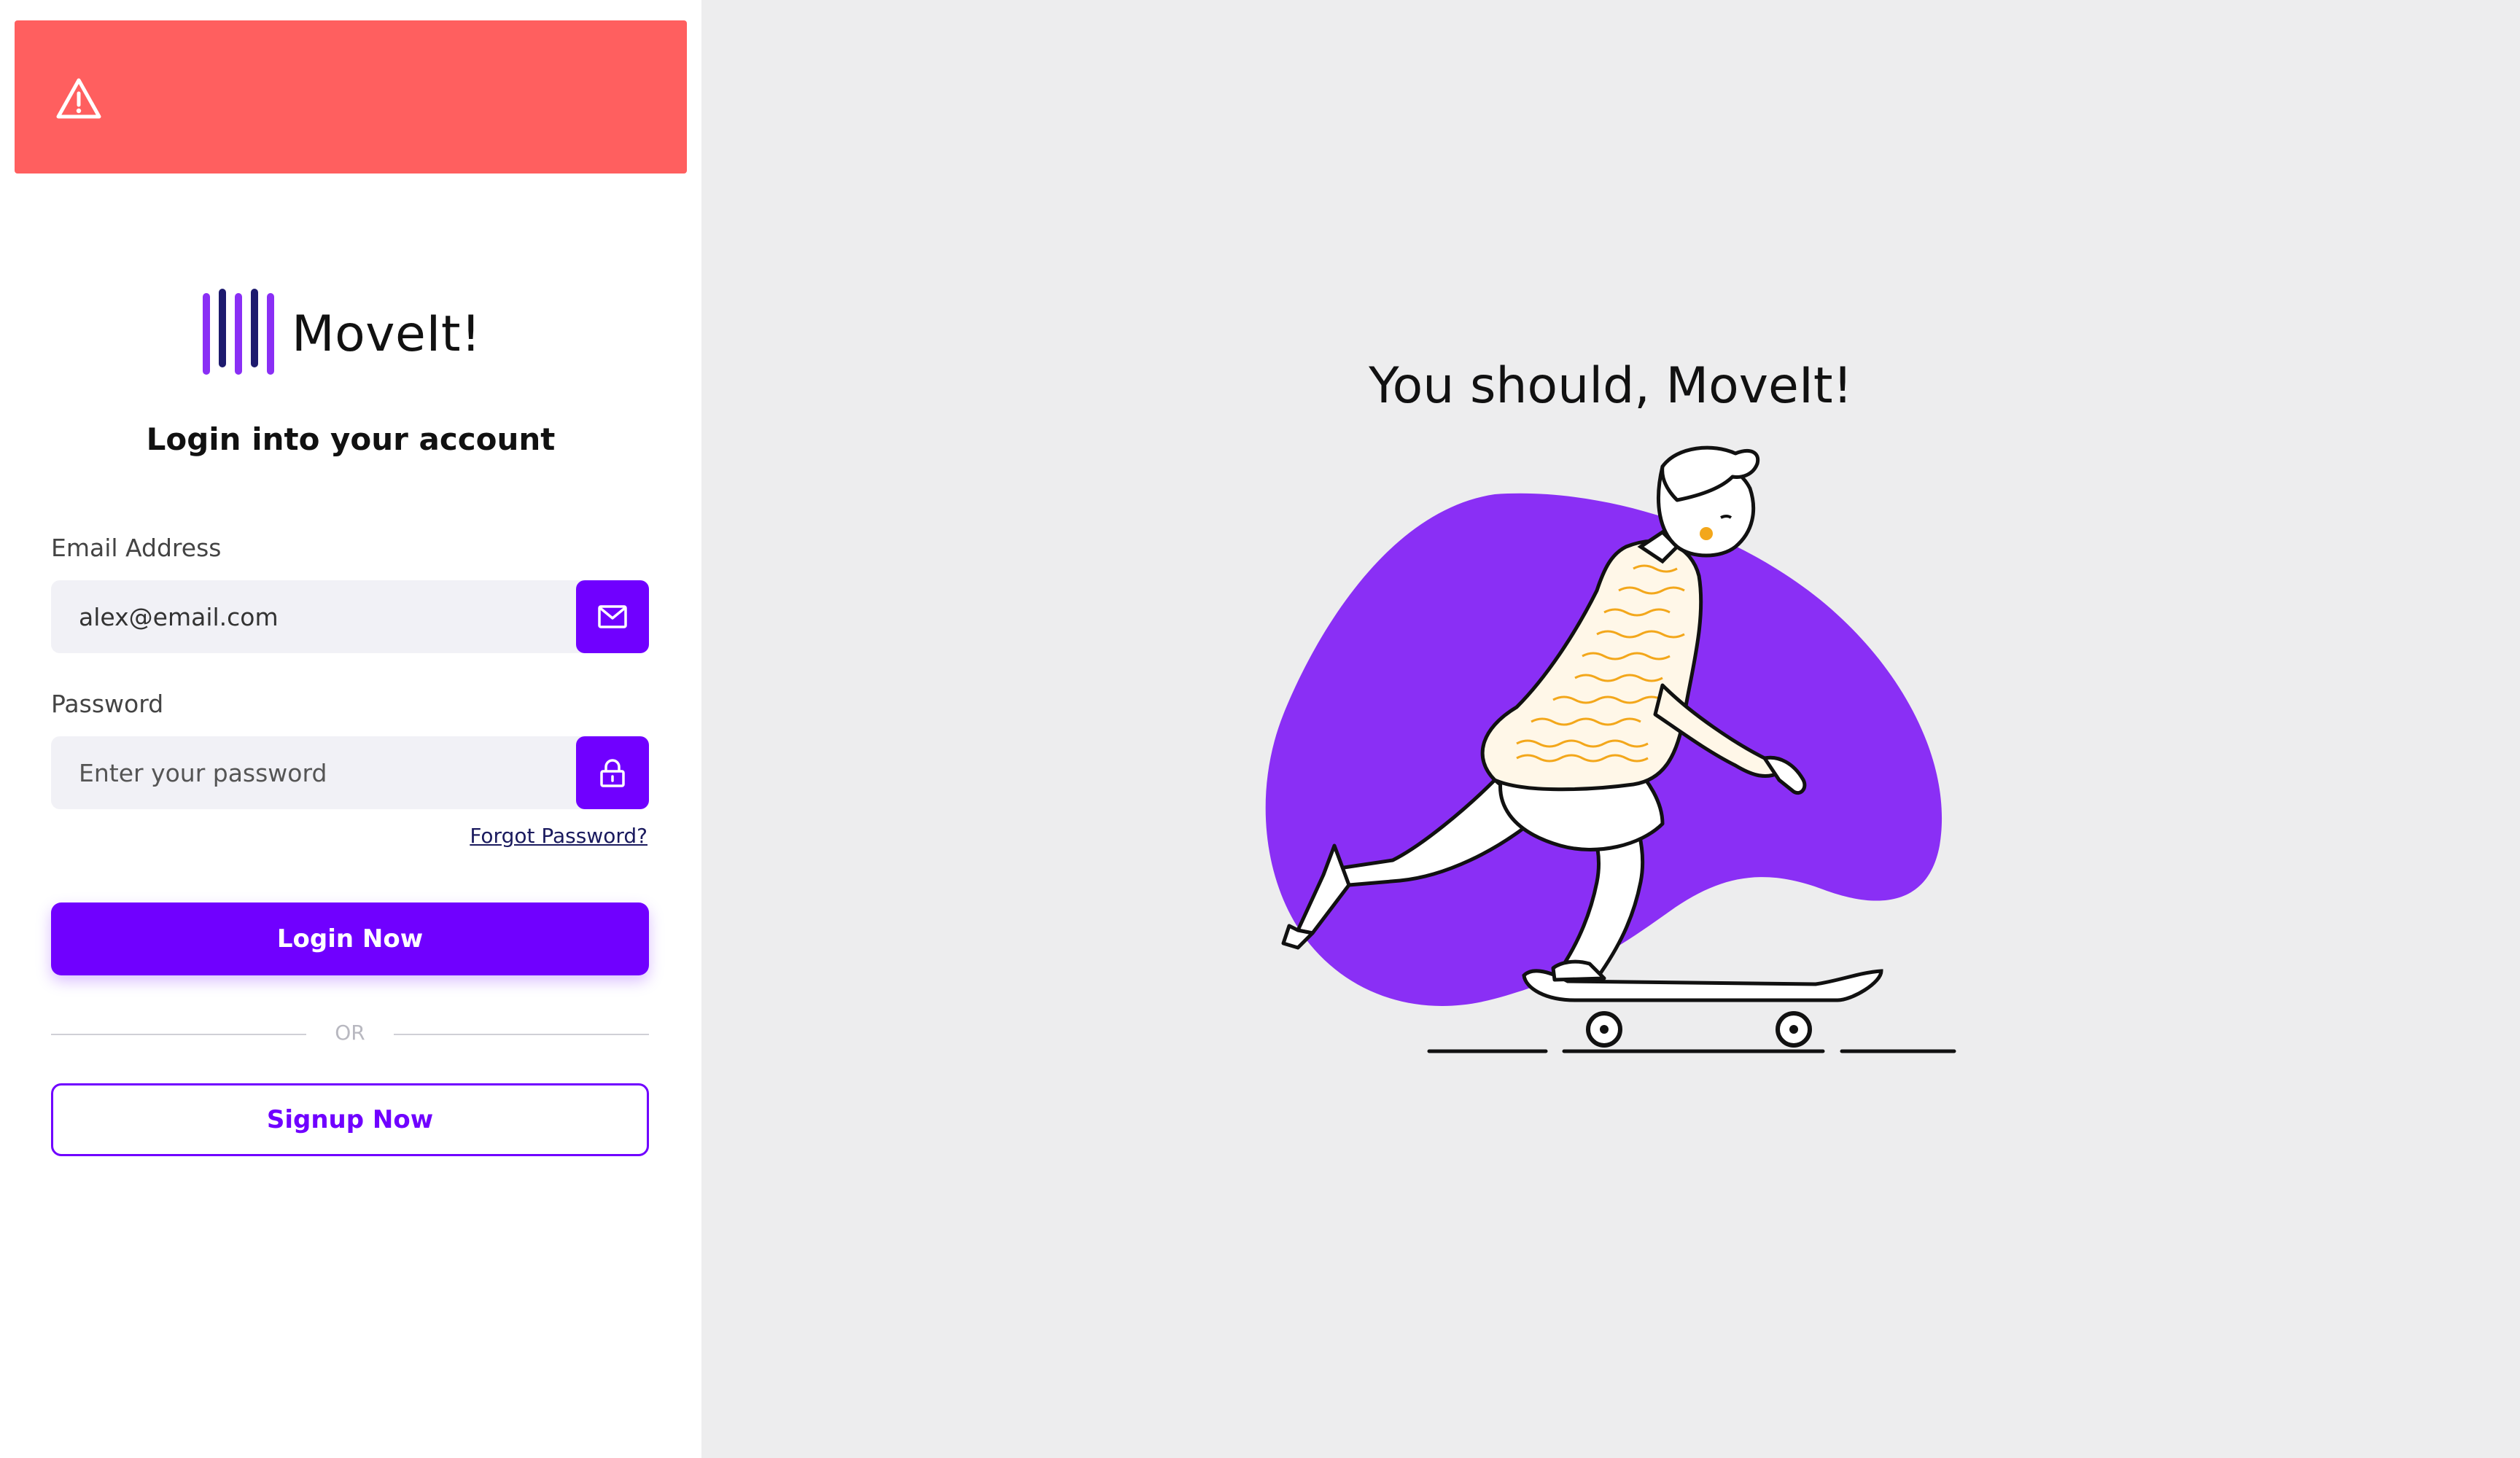  Describe the element at coordinates (334, 773) in the screenshot. I see `password-input` at that location.